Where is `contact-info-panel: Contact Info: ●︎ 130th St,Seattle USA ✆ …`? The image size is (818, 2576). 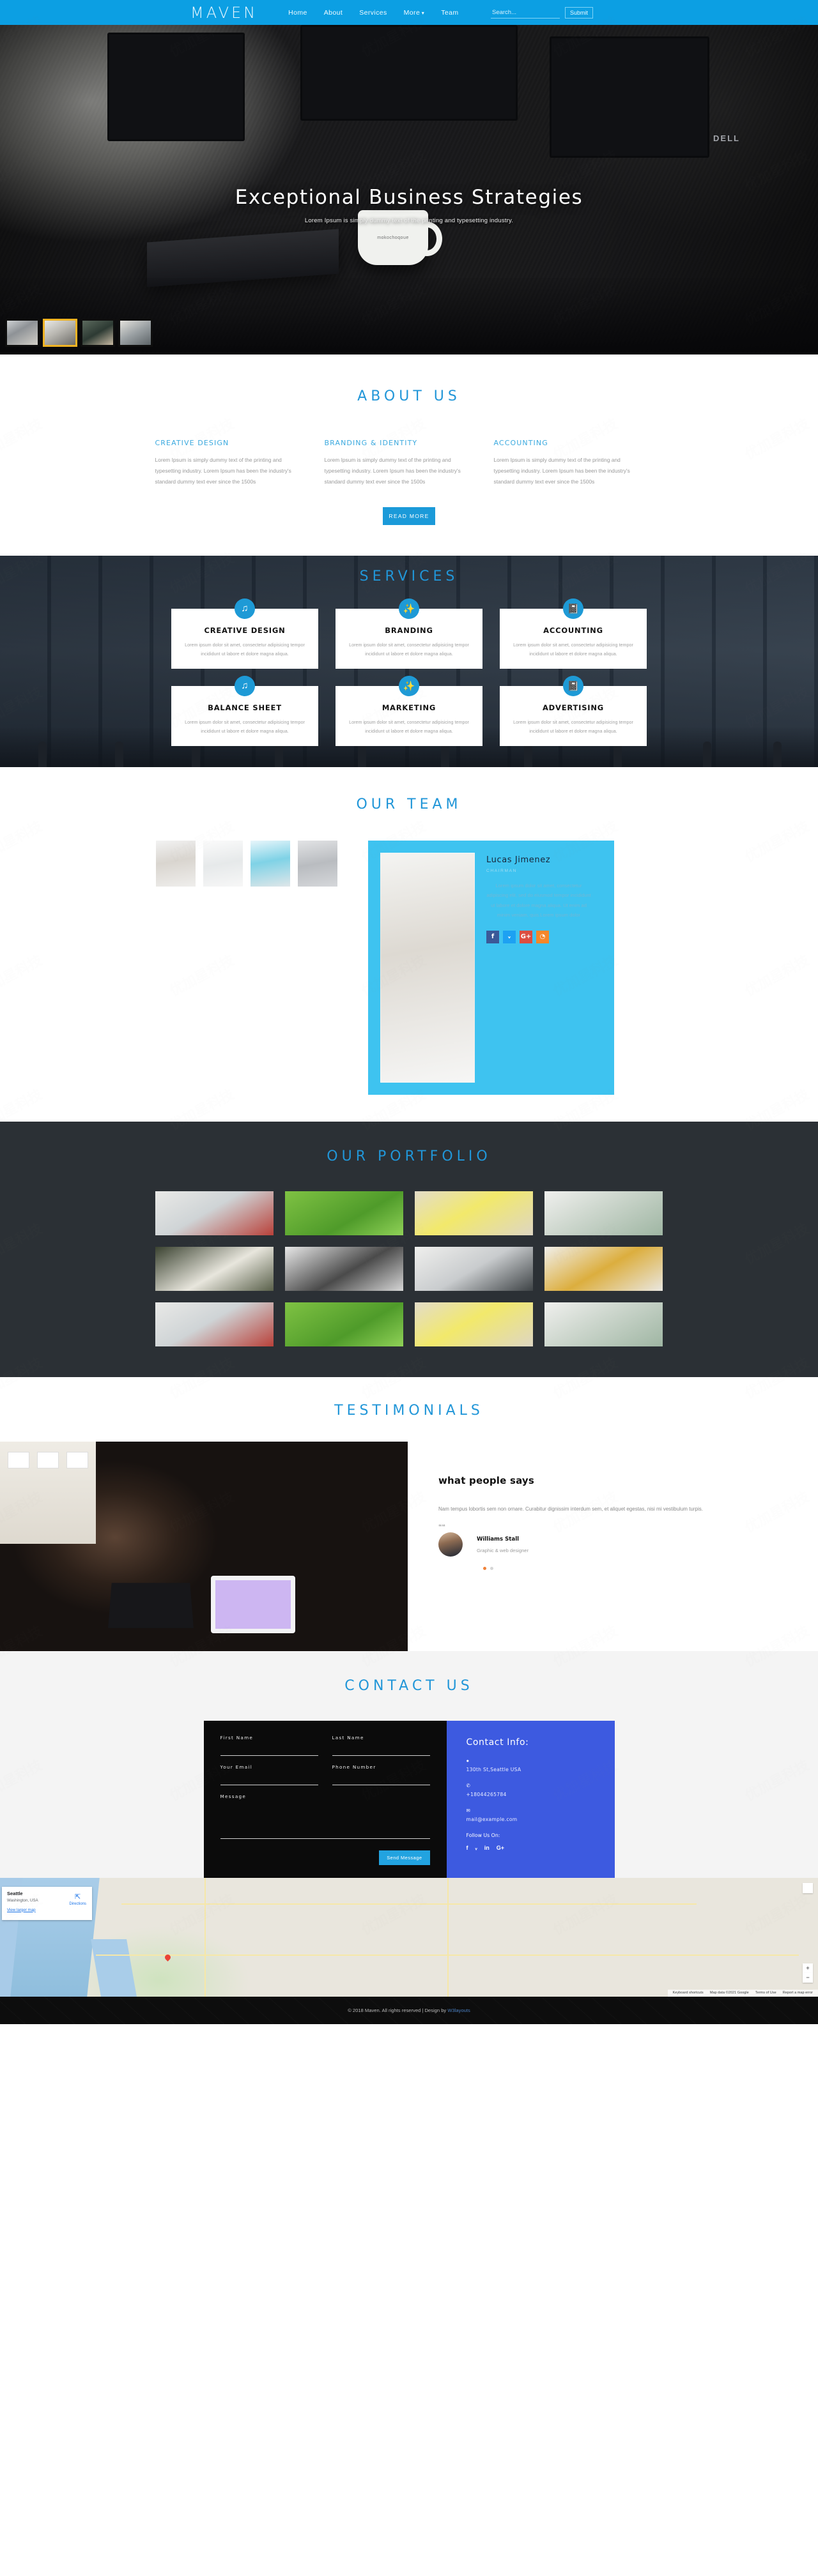
contact-info-panel: Contact Info: ●︎ 130th St,Seattle USA ✆ … is located at coordinates (530, 1799).